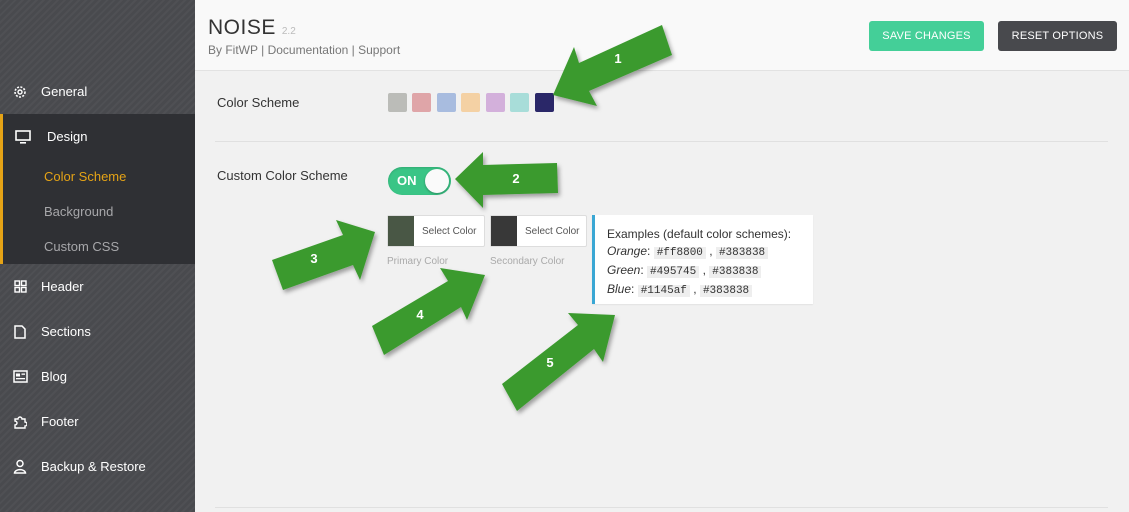 The width and height of the screenshot is (1129, 512). I want to click on annotation-label-3: 3, so click(313, 258).